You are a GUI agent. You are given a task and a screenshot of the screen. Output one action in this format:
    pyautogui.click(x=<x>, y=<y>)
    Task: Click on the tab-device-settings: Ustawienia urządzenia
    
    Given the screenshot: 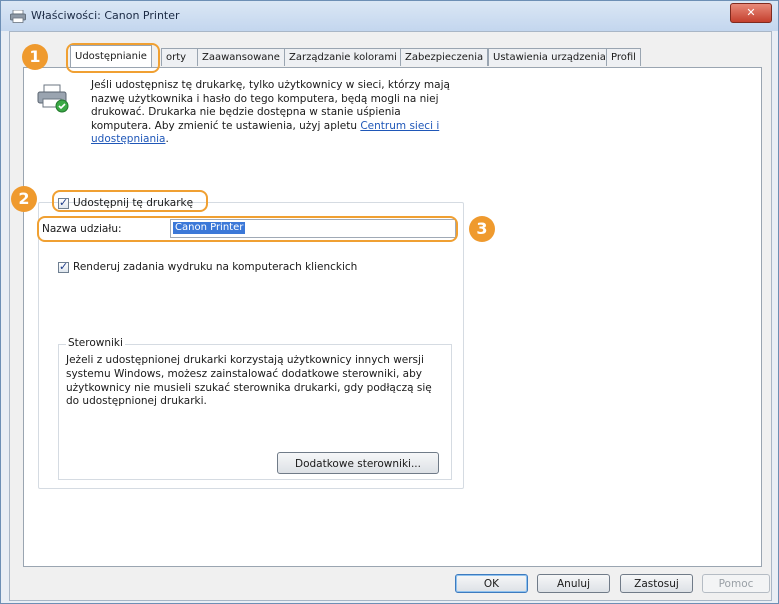 What is the action you would take?
    pyautogui.click(x=549, y=57)
    